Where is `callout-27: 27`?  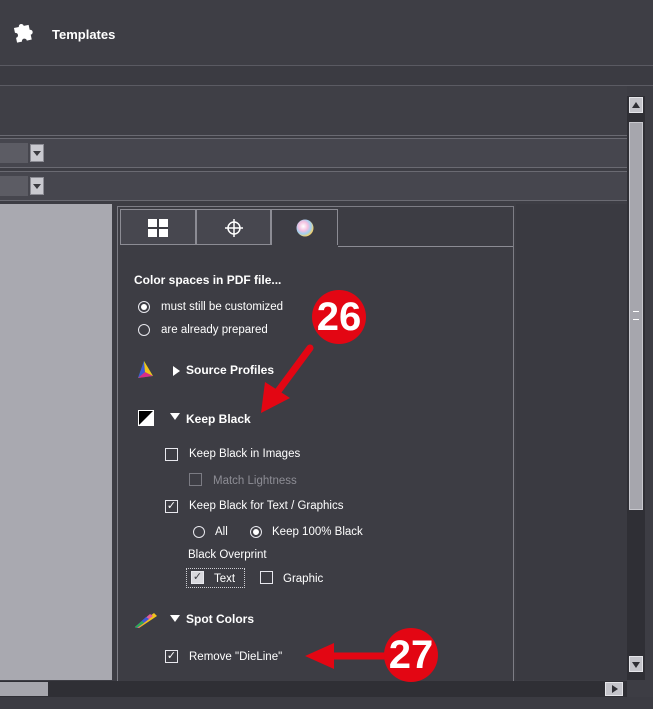 callout-27: 27 is located at coordinates (411, 655).